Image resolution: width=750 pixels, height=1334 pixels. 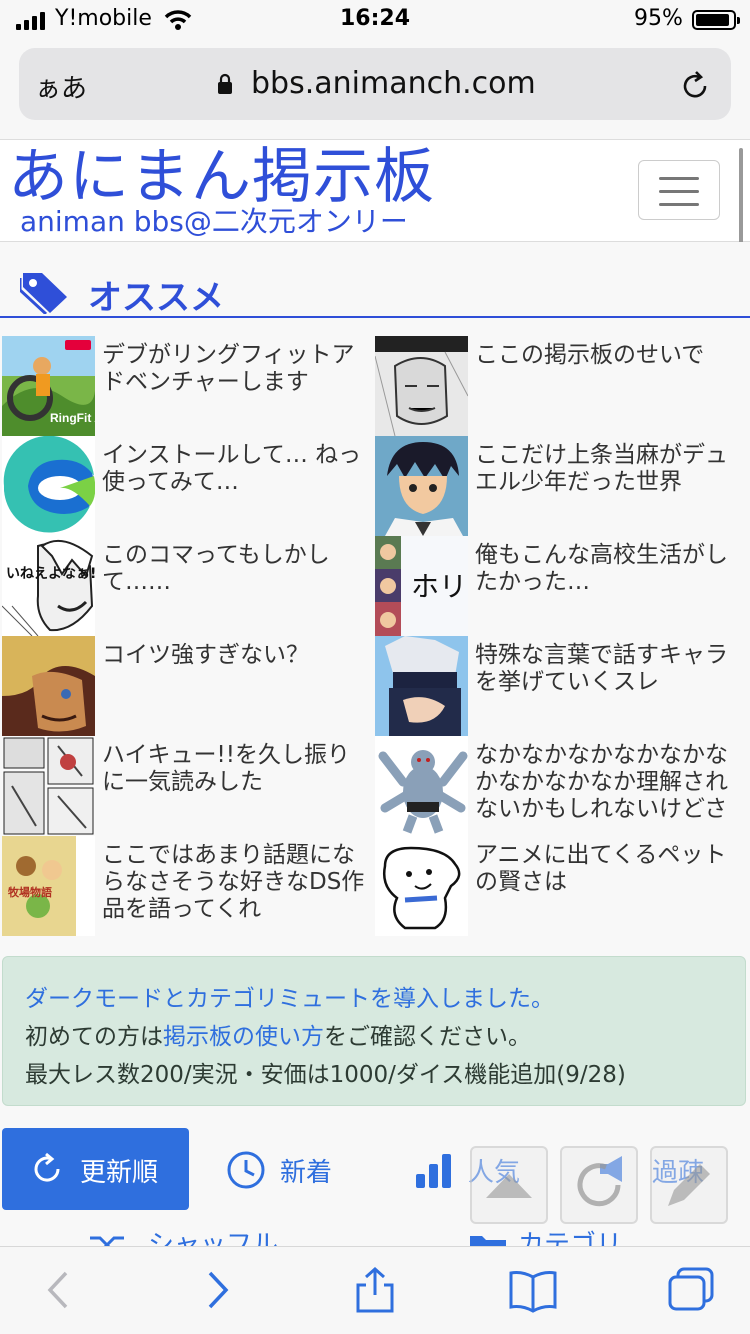 I want to click on address-bar: ぁあ bbs.animanch.com, so click(x=375, y=84).